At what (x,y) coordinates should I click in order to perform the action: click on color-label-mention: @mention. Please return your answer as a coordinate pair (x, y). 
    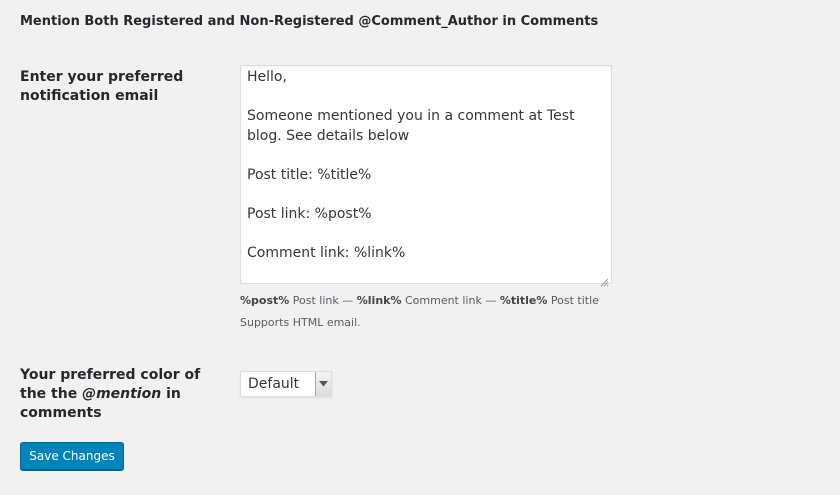
    Looking at the image, I should click on (122, 394).